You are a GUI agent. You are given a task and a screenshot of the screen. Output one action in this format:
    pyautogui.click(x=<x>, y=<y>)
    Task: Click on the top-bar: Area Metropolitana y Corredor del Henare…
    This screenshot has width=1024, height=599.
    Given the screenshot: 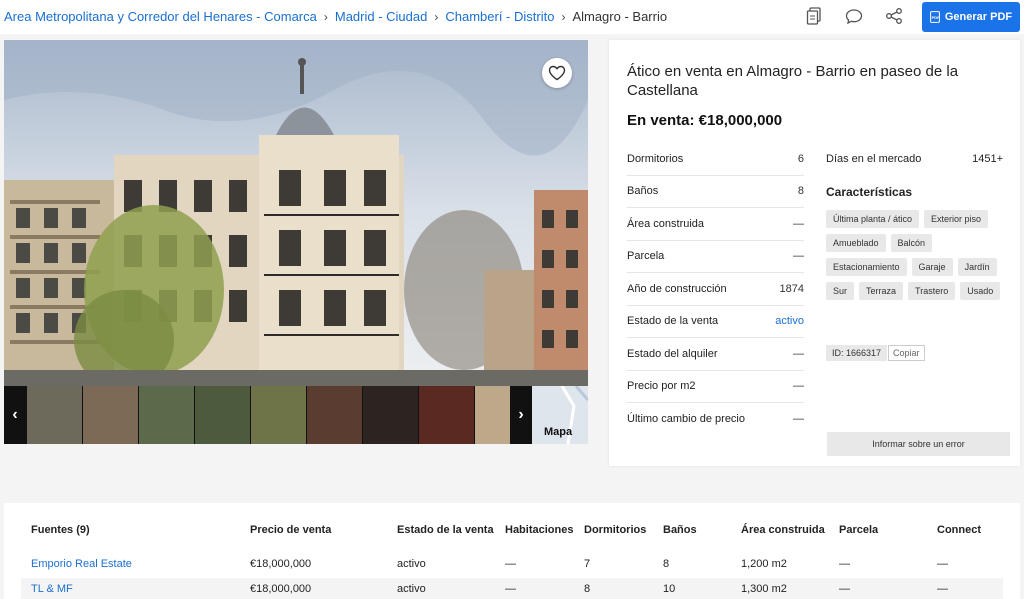 What is the action you would take?
    pyautogui.click(x=512, y=17)
    